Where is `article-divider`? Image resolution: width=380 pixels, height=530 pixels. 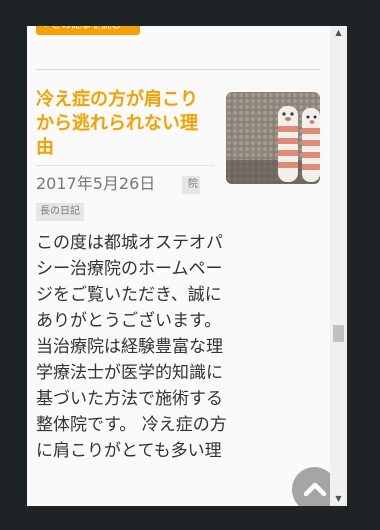 article-divider is located at coordinates (178, 69).